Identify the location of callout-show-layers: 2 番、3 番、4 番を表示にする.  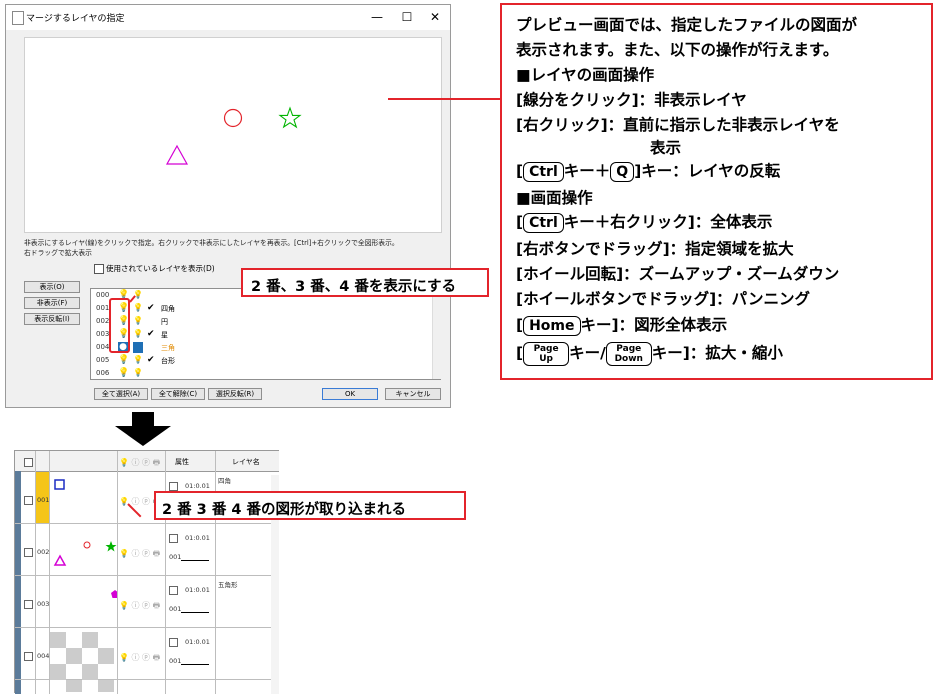
(365, 282).